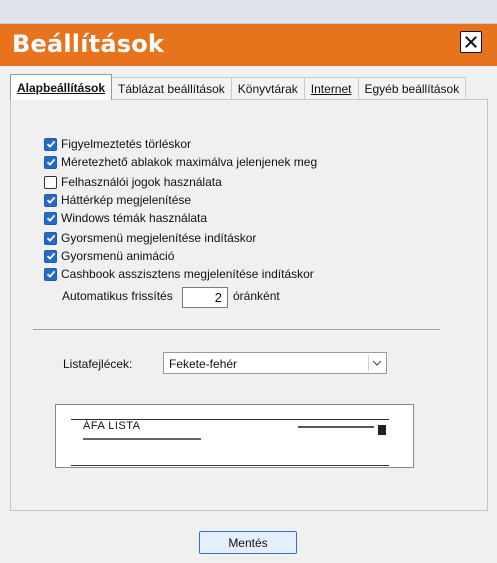 The height and width of the screenshot is (563, 497). I want to click on option-windows-temak: Windows témák használata, so click(125, 218).